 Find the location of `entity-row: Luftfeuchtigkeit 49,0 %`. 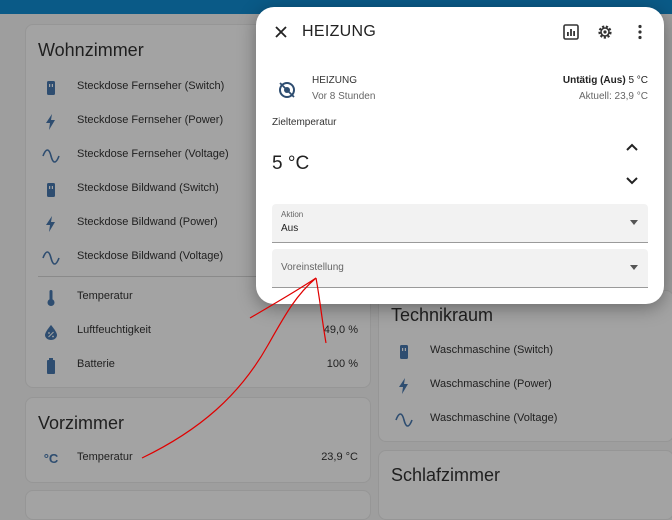

entity-row: Luftfeuchtigkeit 49,0 % is located at coordinates (198, 331).